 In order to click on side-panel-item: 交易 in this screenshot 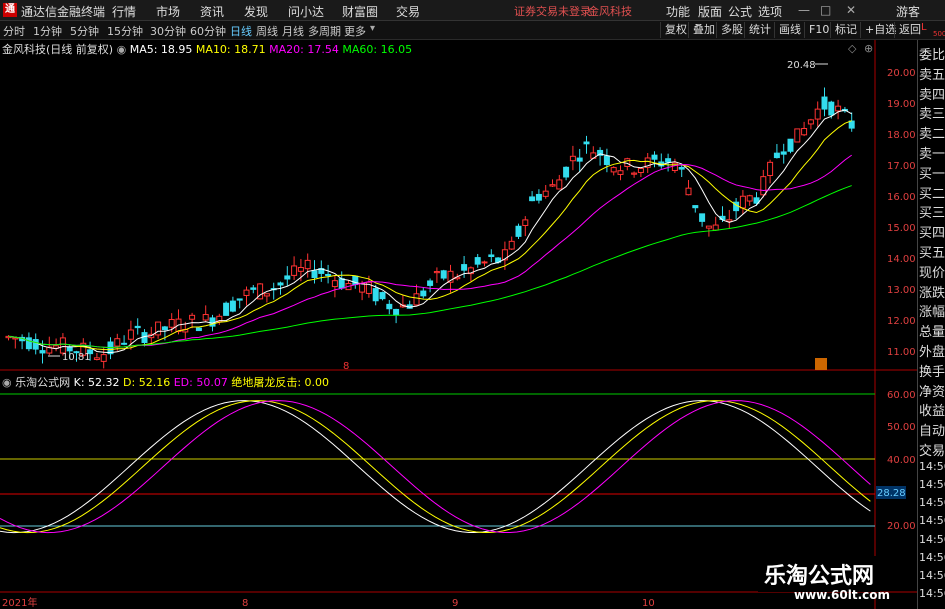, I will do `click(932, 451)`.